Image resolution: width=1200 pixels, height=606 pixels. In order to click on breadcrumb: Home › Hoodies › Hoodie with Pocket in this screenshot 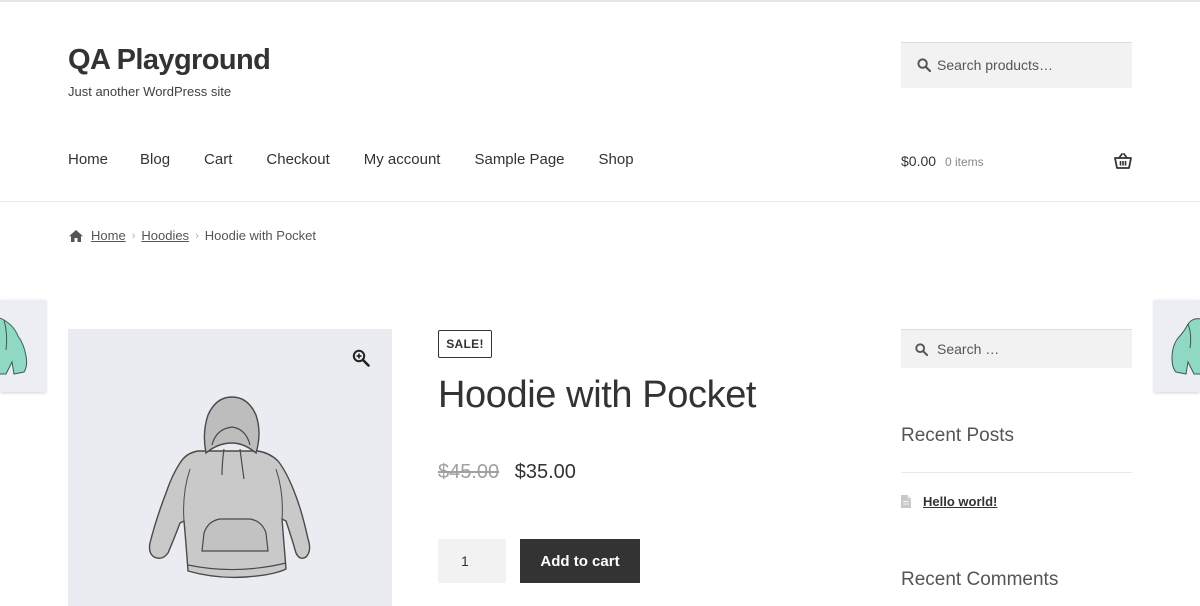, I will do `click(192, 235)`.